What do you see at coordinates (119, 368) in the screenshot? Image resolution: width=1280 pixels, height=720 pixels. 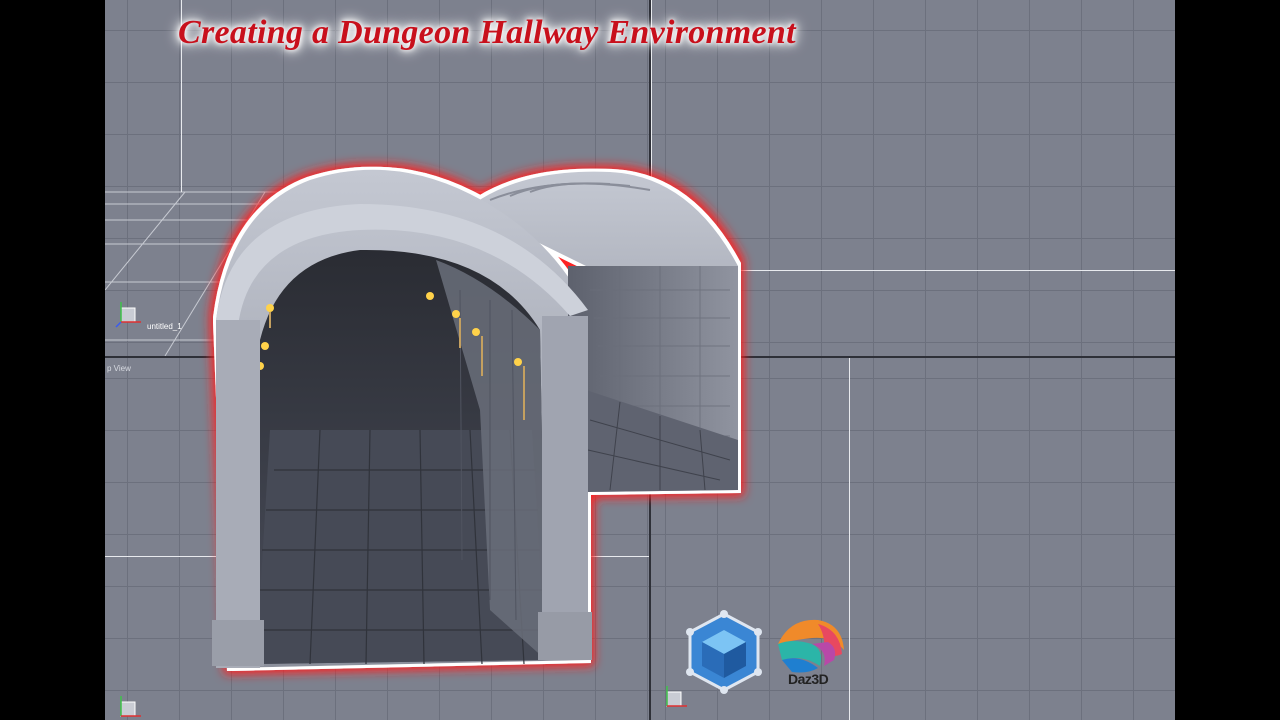 I see `viewport-label: p View` at bounding box center [119, 368].